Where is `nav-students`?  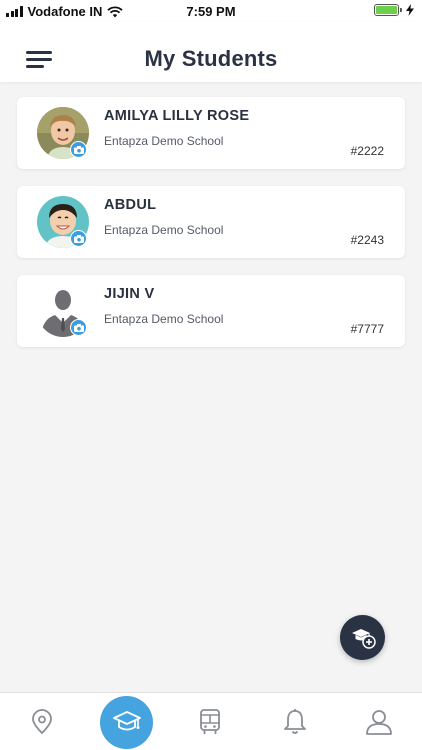 nav-students is located at coordinates (126, 722).